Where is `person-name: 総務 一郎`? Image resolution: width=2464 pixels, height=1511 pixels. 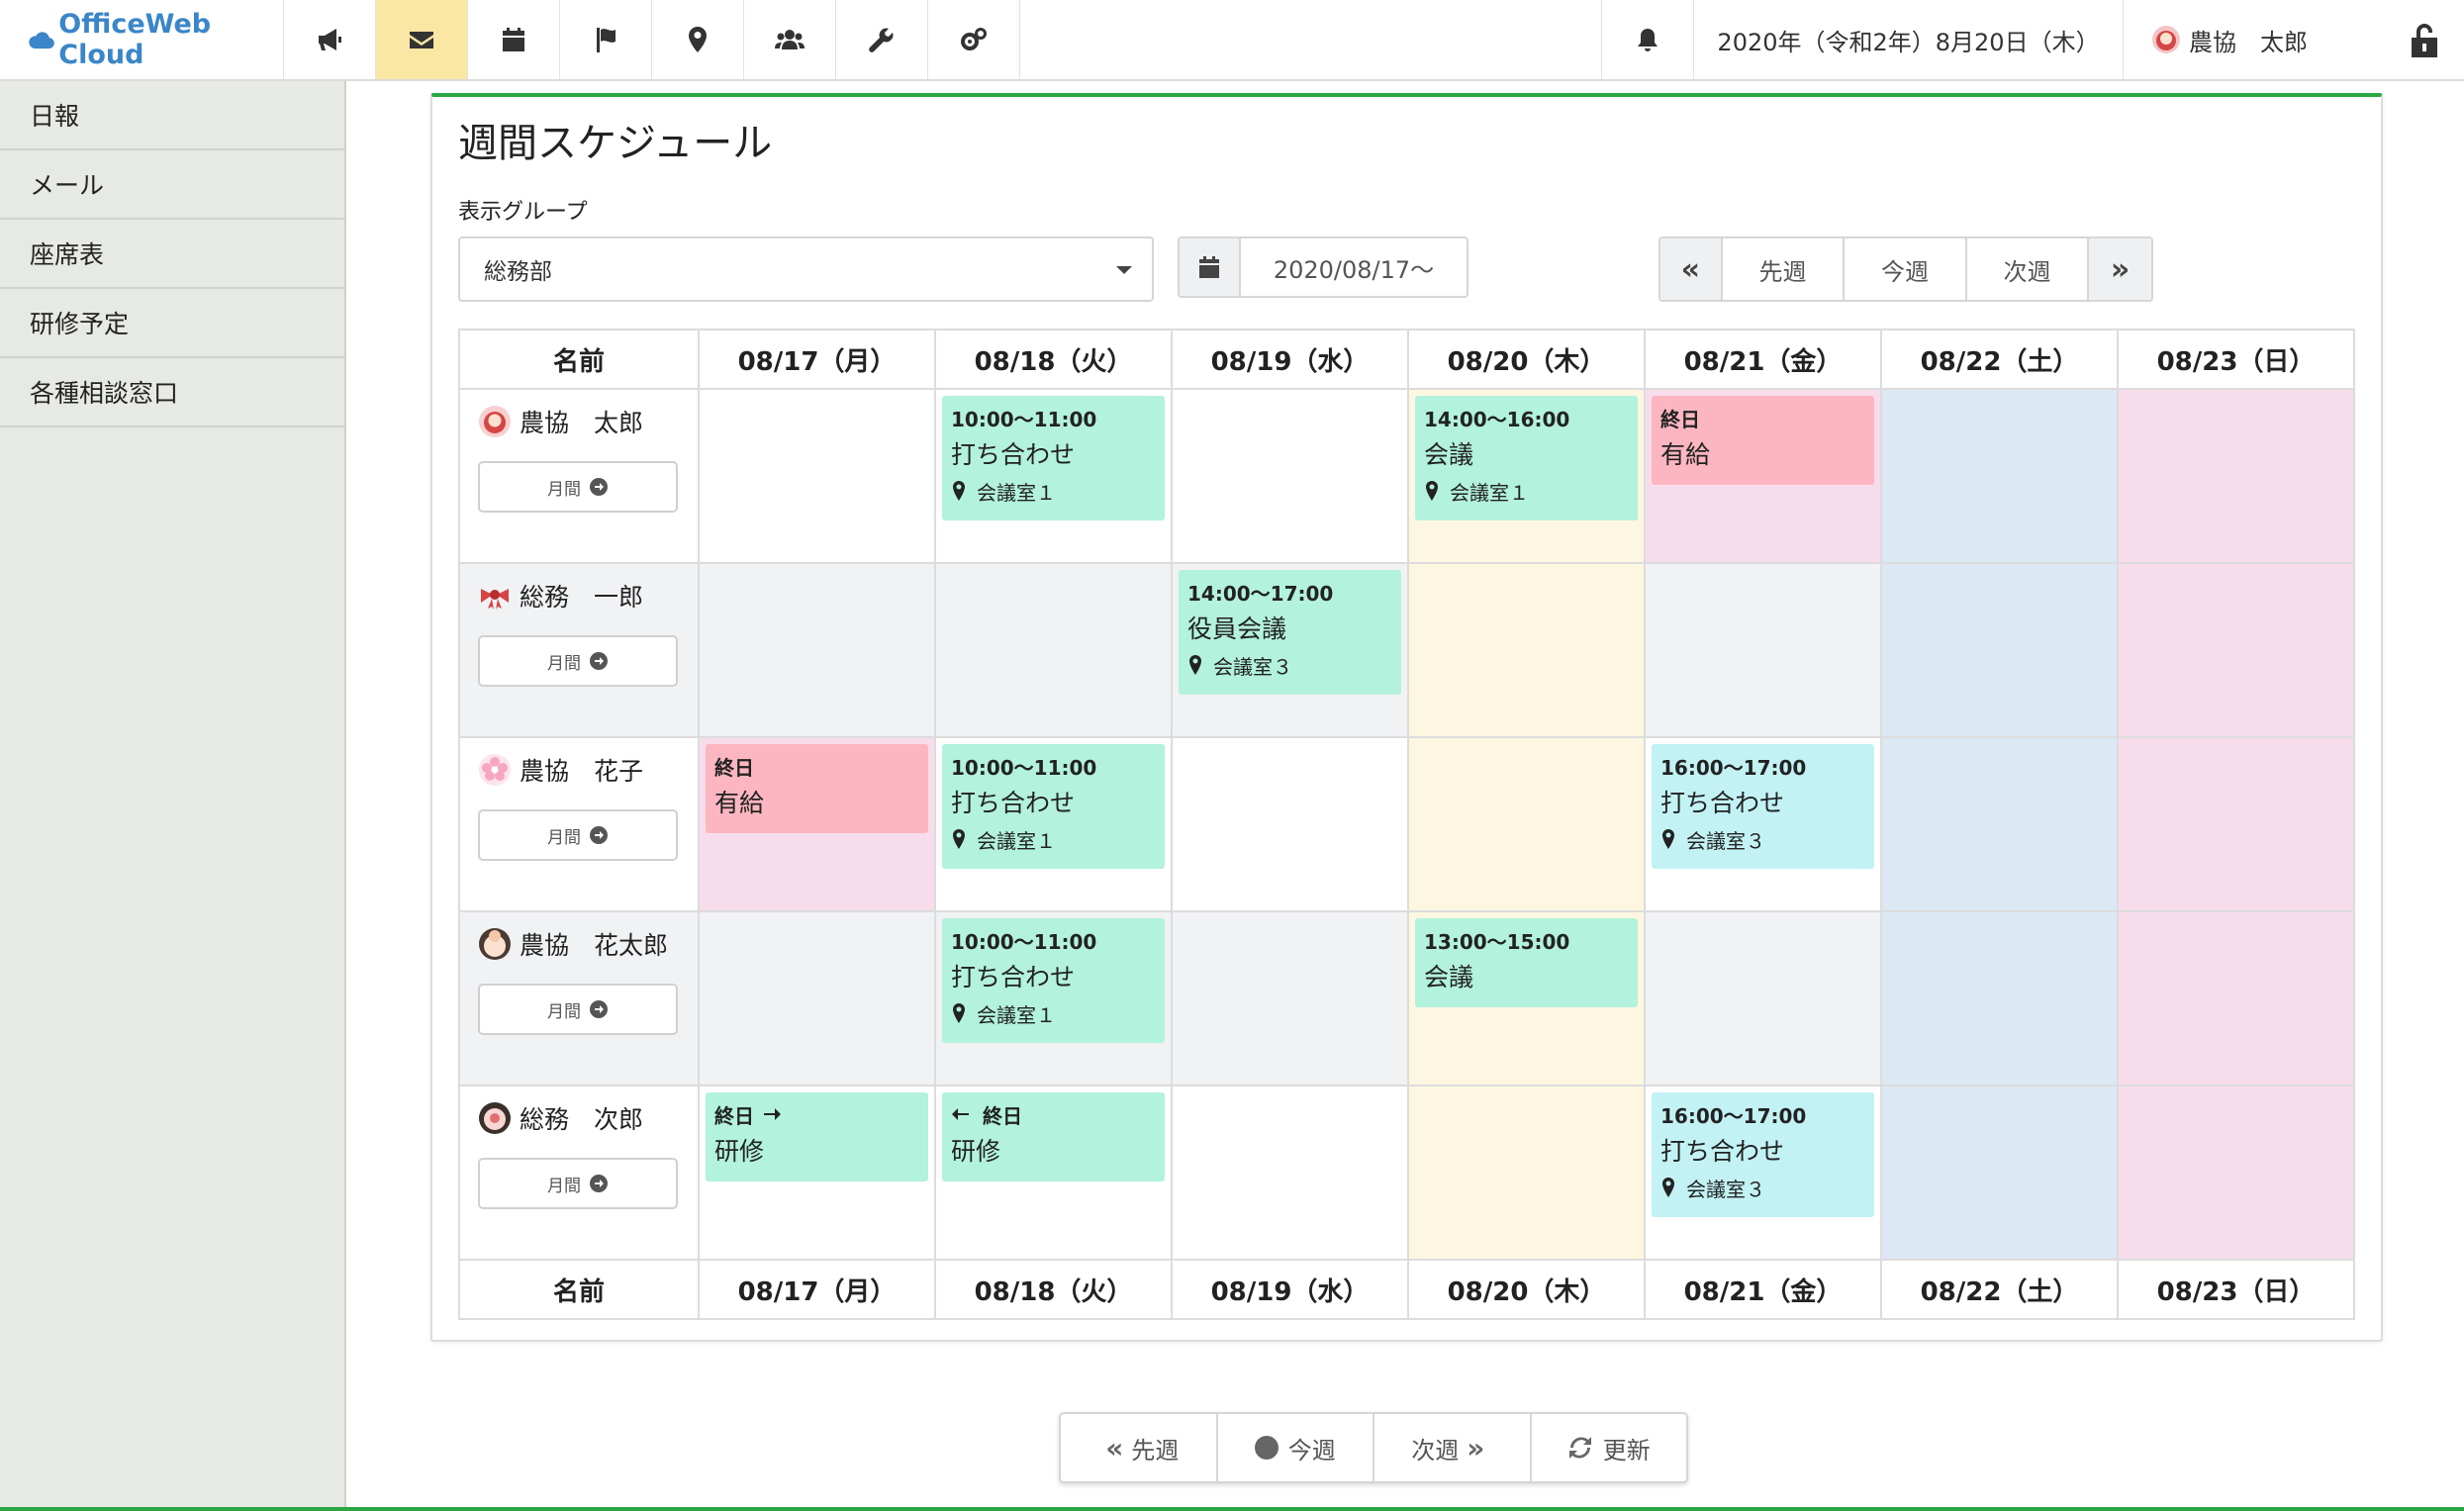 person-name: 総務 一郎 is located at coordinates (588, 596).